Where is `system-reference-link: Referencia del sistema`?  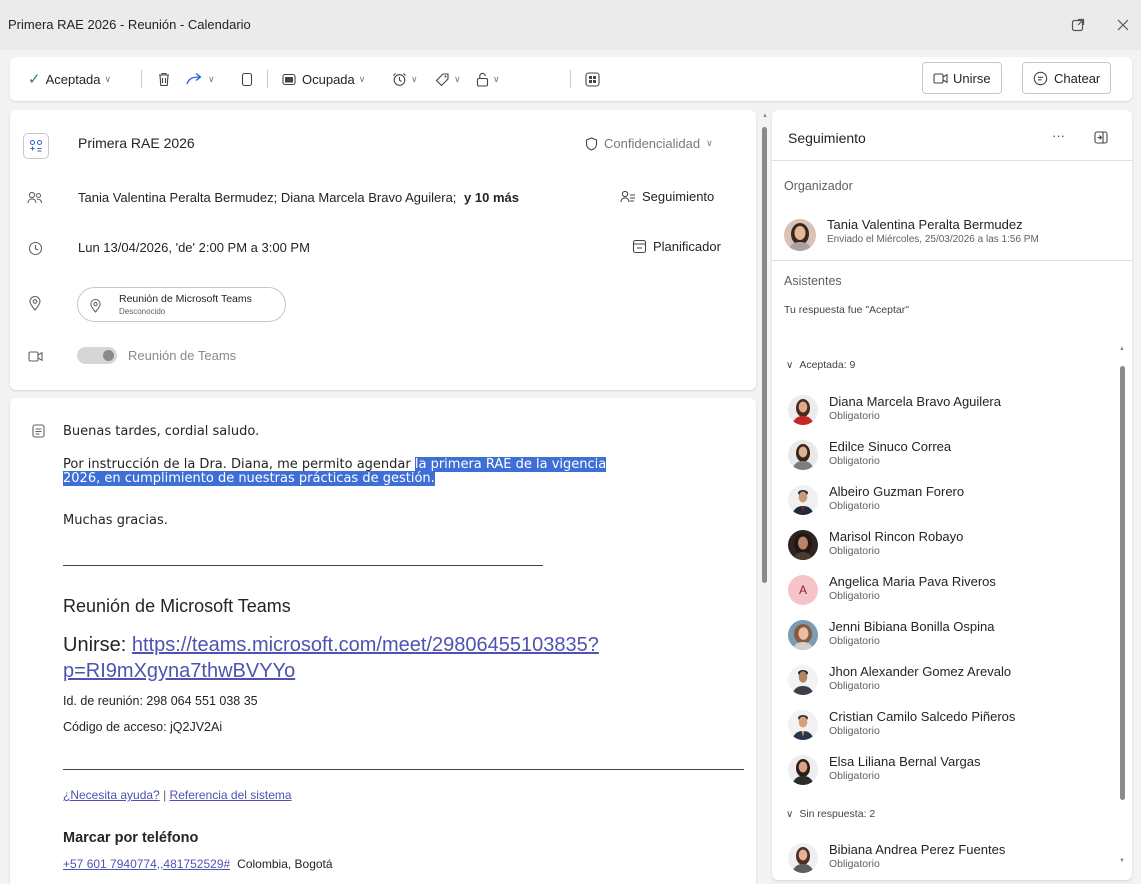
system-reference-link: Referencia del sistema is located at coordinates (231, 795).